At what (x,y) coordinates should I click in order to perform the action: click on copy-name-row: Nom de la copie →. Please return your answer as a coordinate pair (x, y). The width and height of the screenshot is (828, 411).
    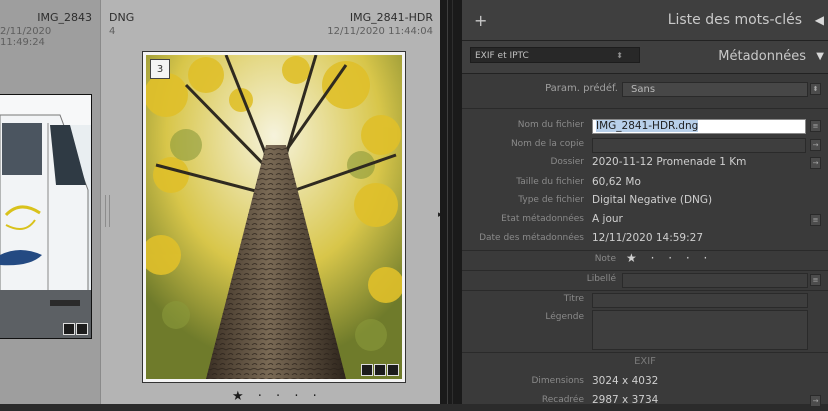
    Looking at the image, I should click on (645, 146).